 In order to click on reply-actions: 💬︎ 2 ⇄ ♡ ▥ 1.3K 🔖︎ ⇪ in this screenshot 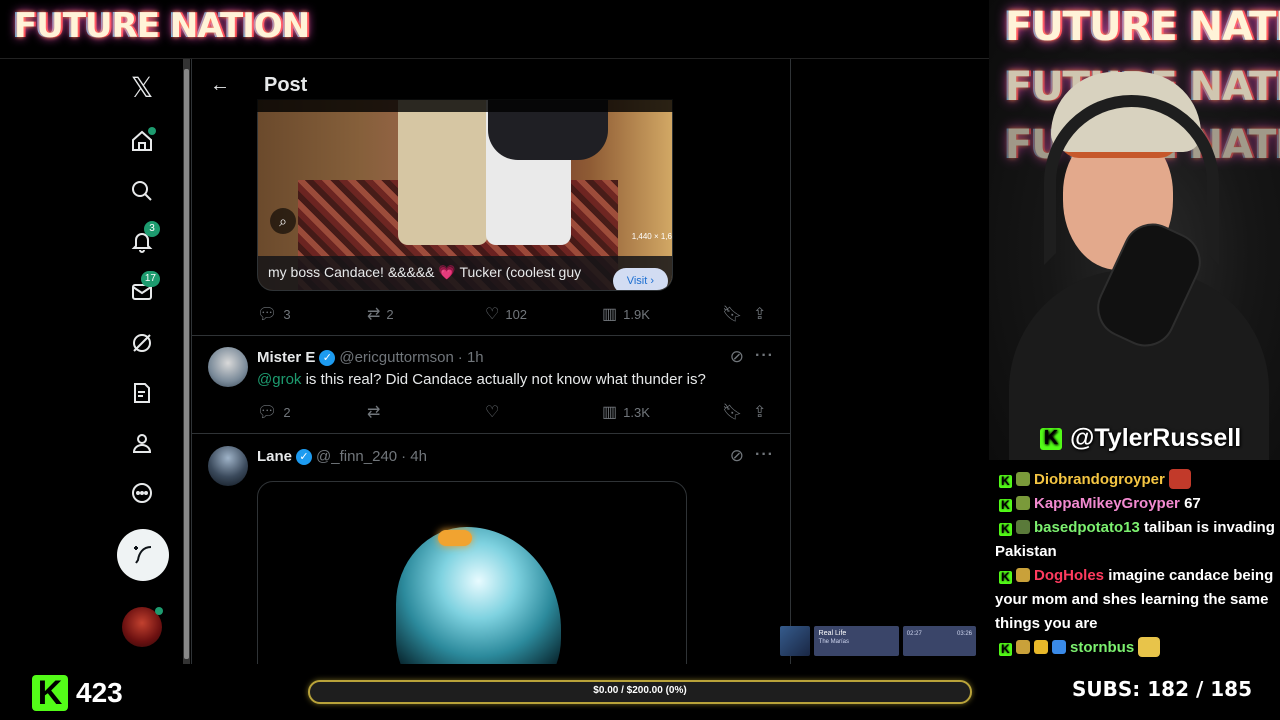, I will do `click(517, 412)`.